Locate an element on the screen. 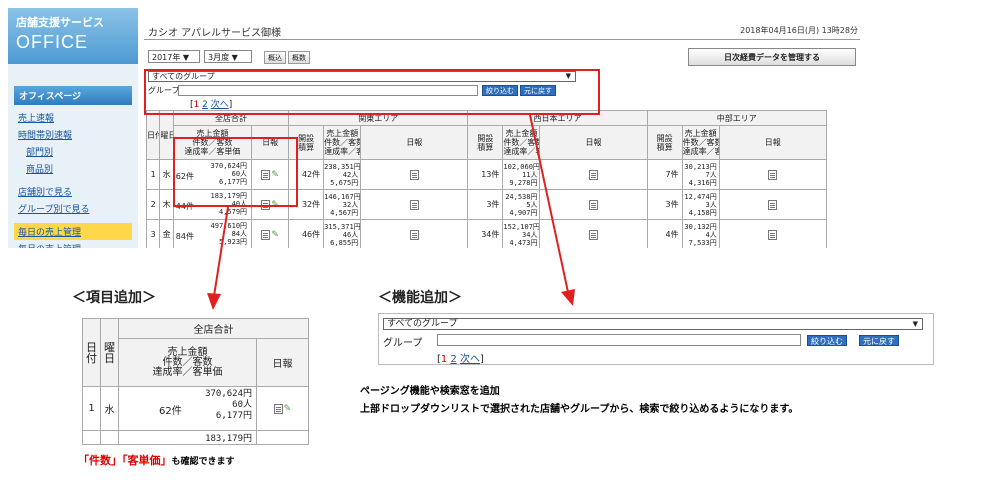  amount-values: 24,538円 5人 4,907円 is located at coordinates (521, 204).